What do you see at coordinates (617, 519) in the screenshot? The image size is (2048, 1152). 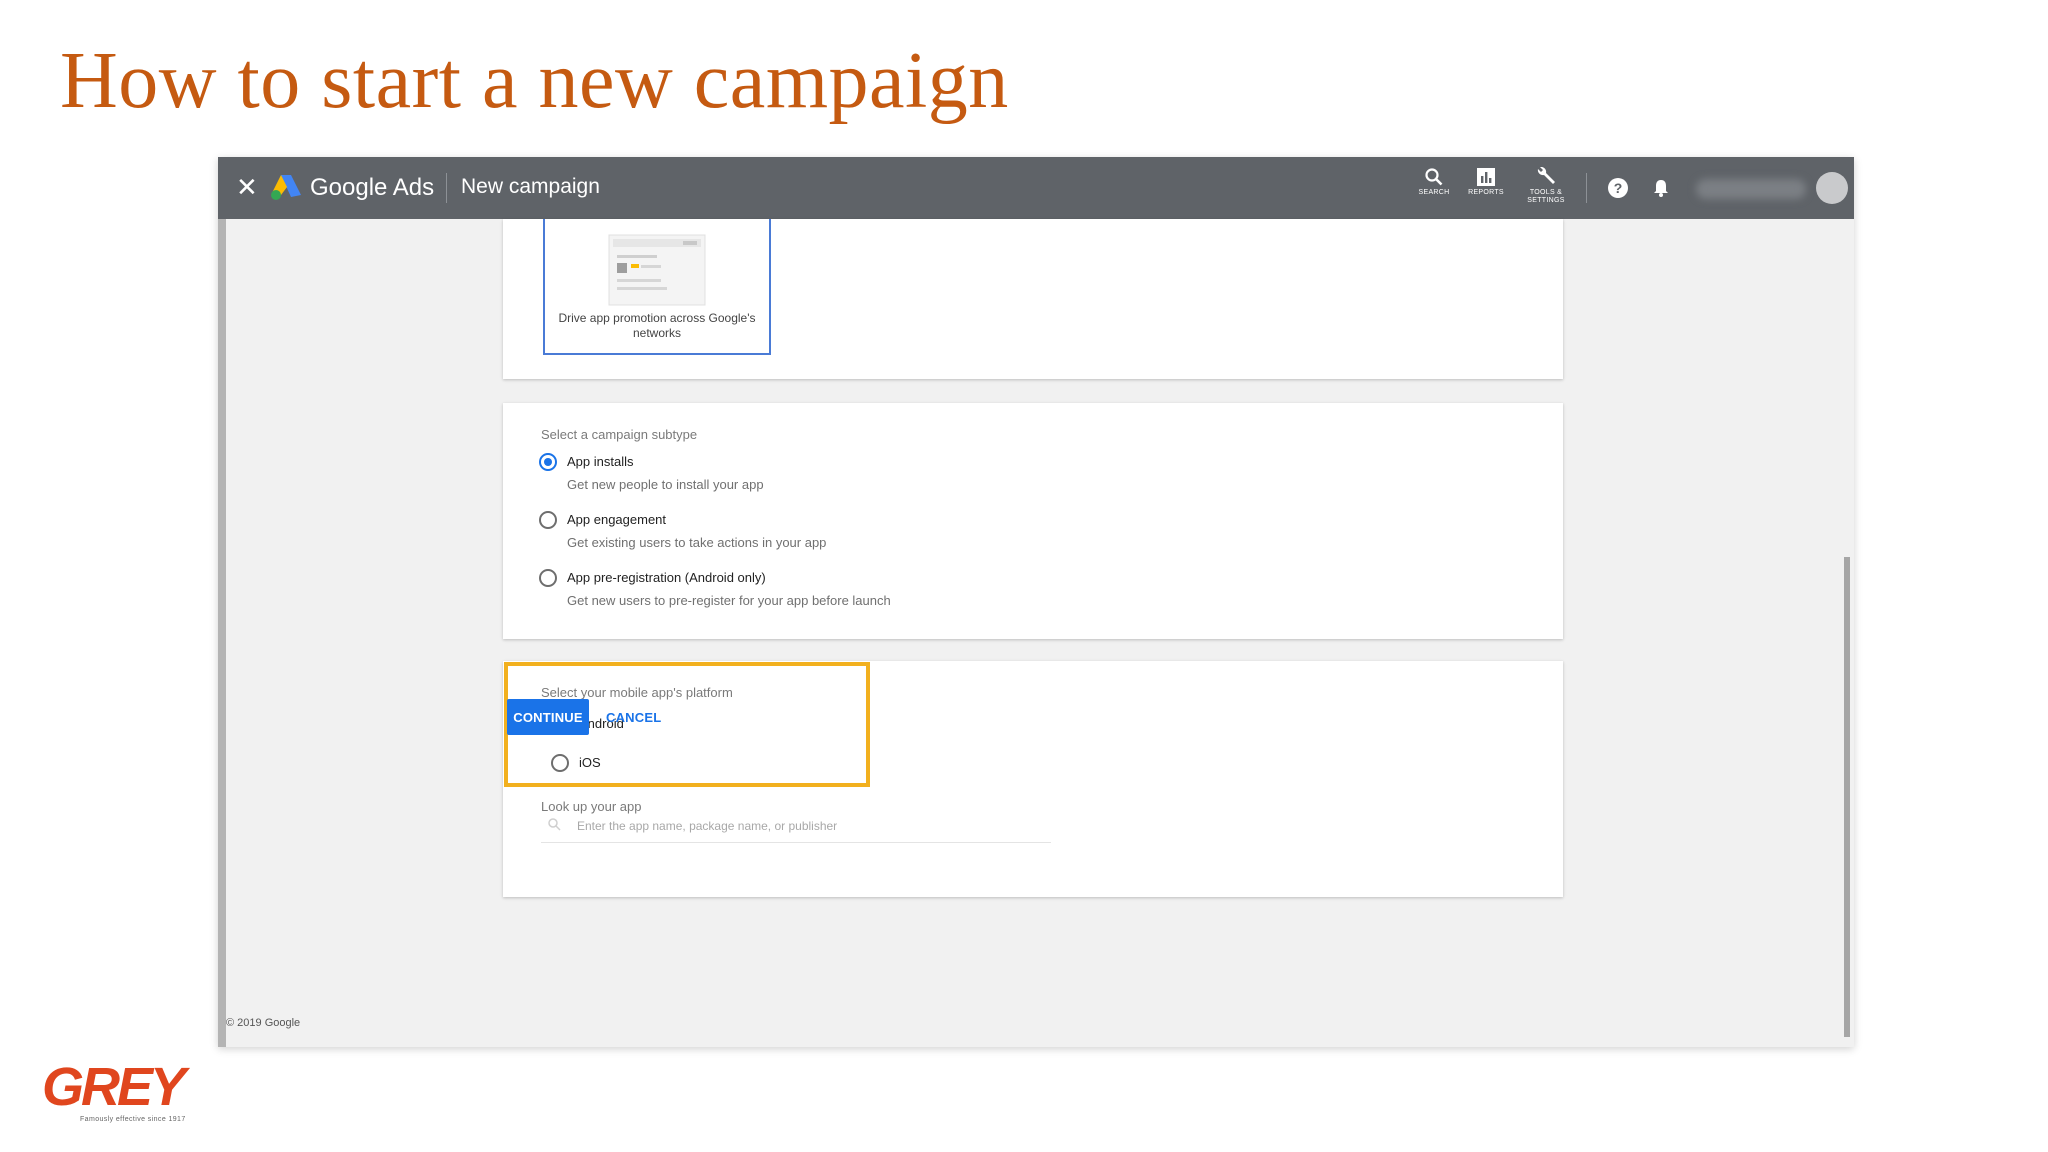 I see `option-title: App engagement` at bounding box center [617, 519].